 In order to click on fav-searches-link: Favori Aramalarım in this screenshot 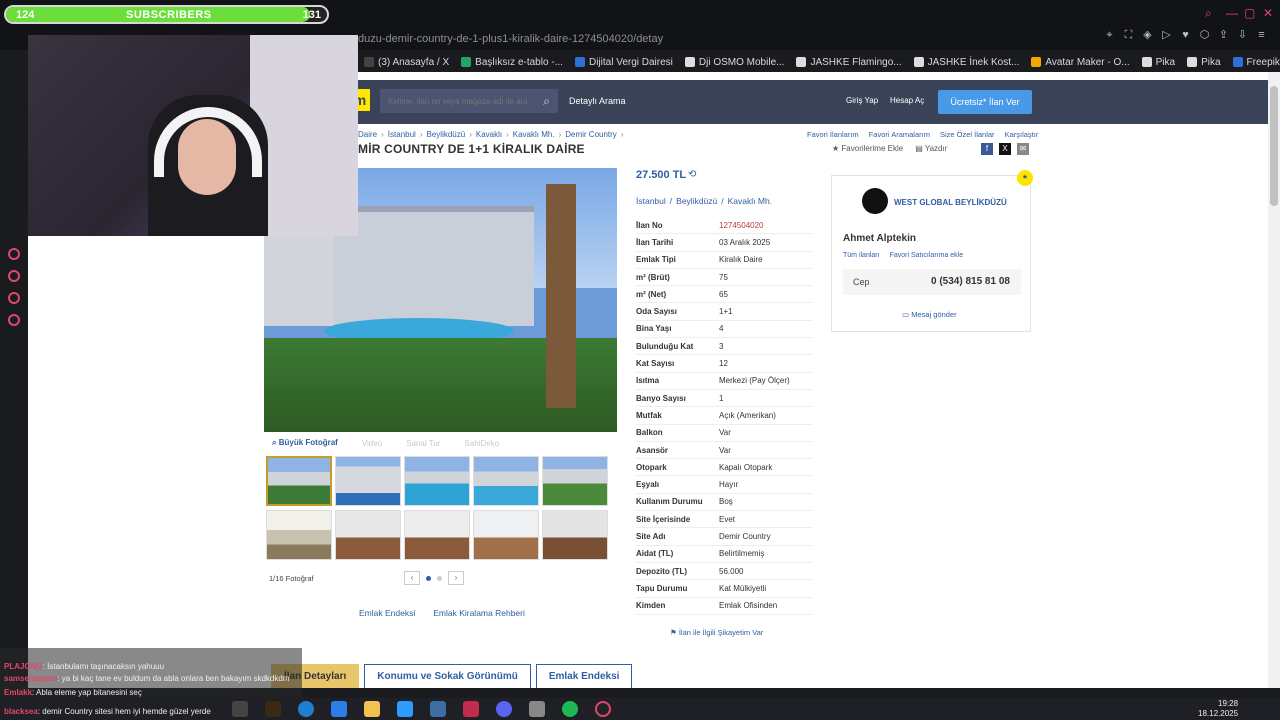, I will do `click(899, 134)`.